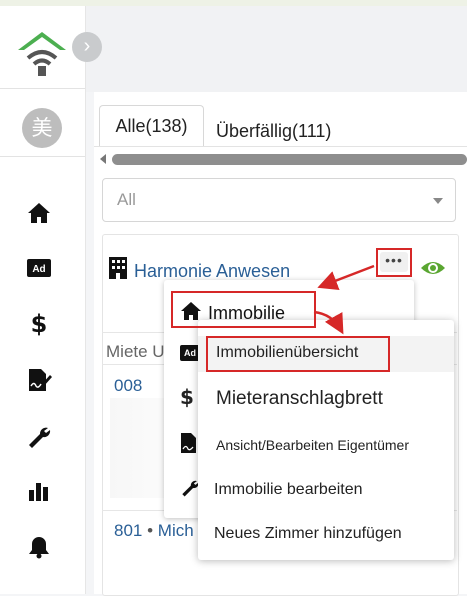 The height and width of the screenshot is (596, 467). I want to click on unit-link: 008, so click(128, 386).